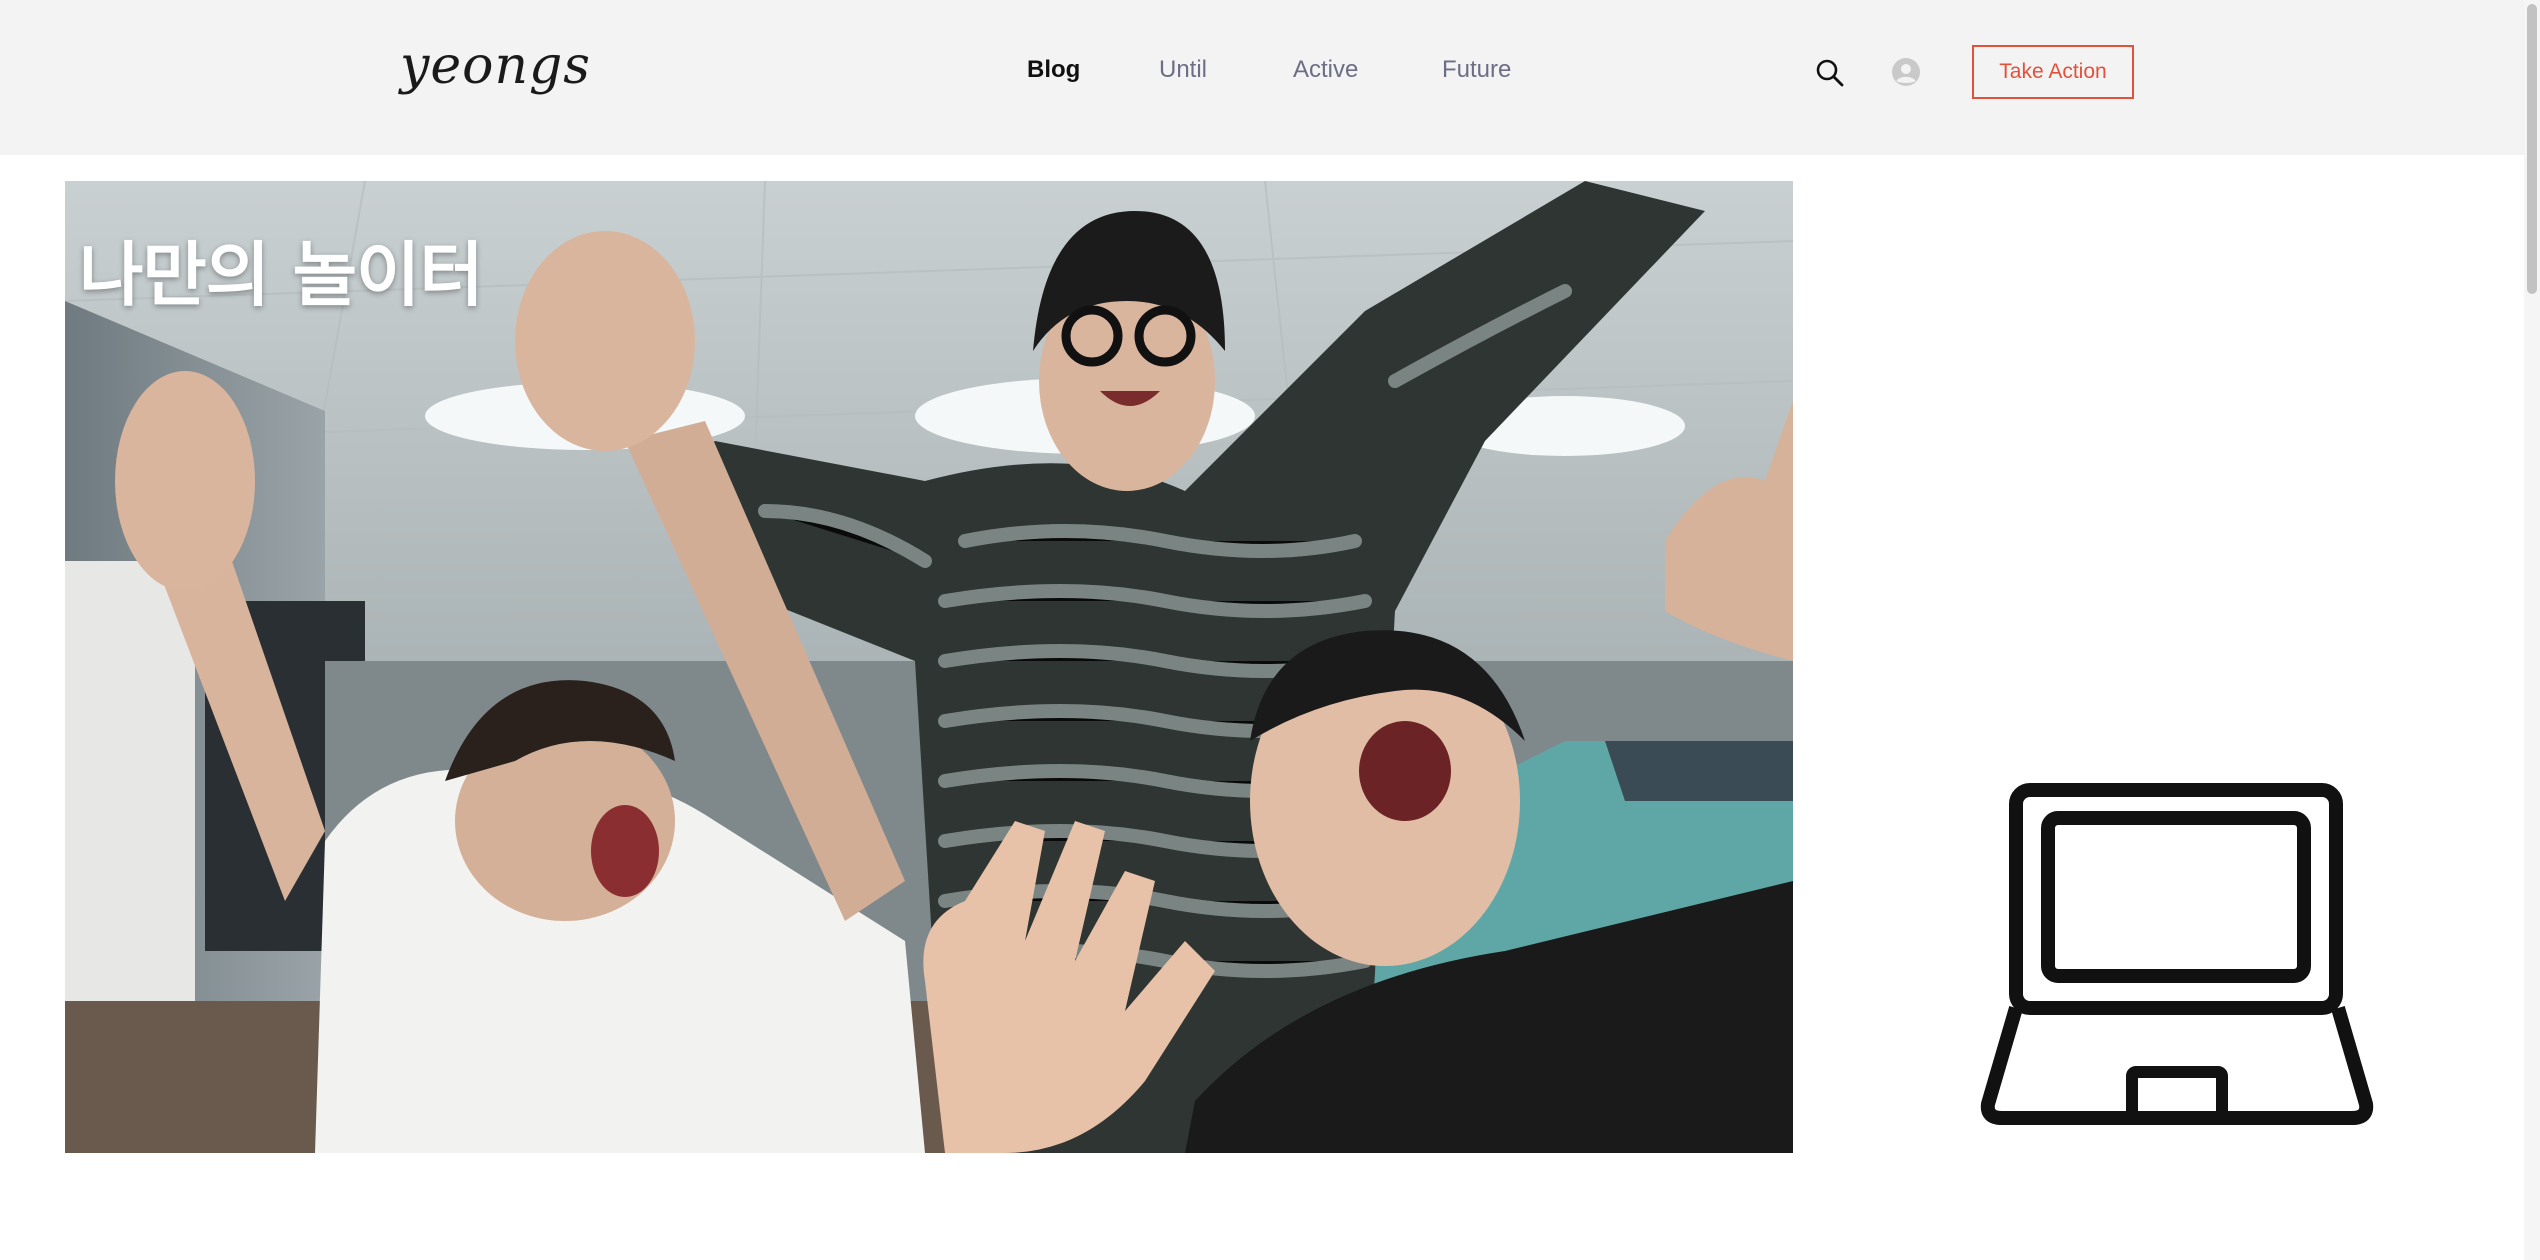  What do you see at coordinates (2053, 72) in the screenshot?
I see `take-action-button: Take Action` at bounding box center [2053, 72].